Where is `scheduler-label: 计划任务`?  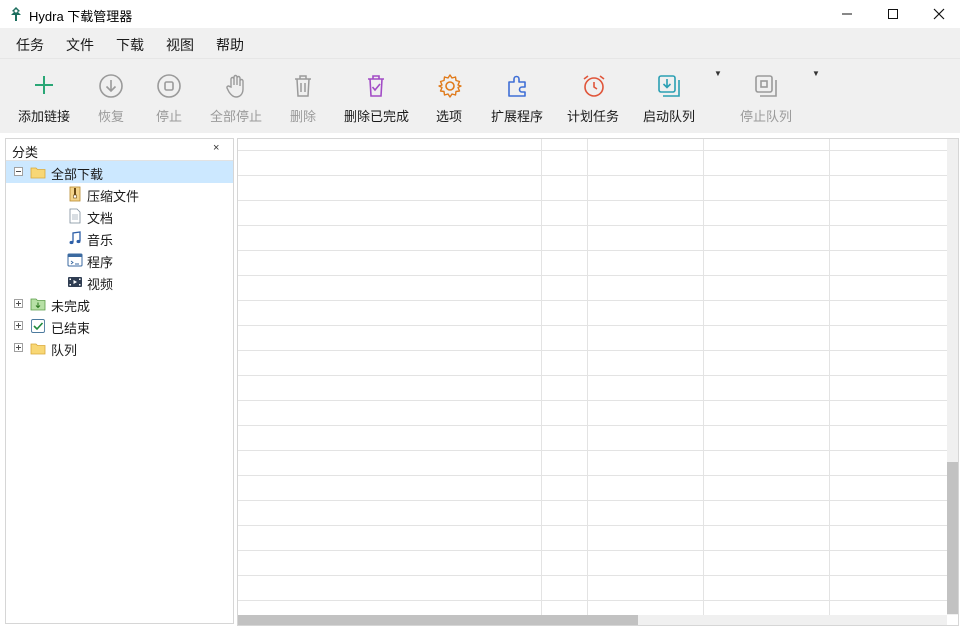
scheduler-label: 计划任务 is located at coordinates (593, 116).